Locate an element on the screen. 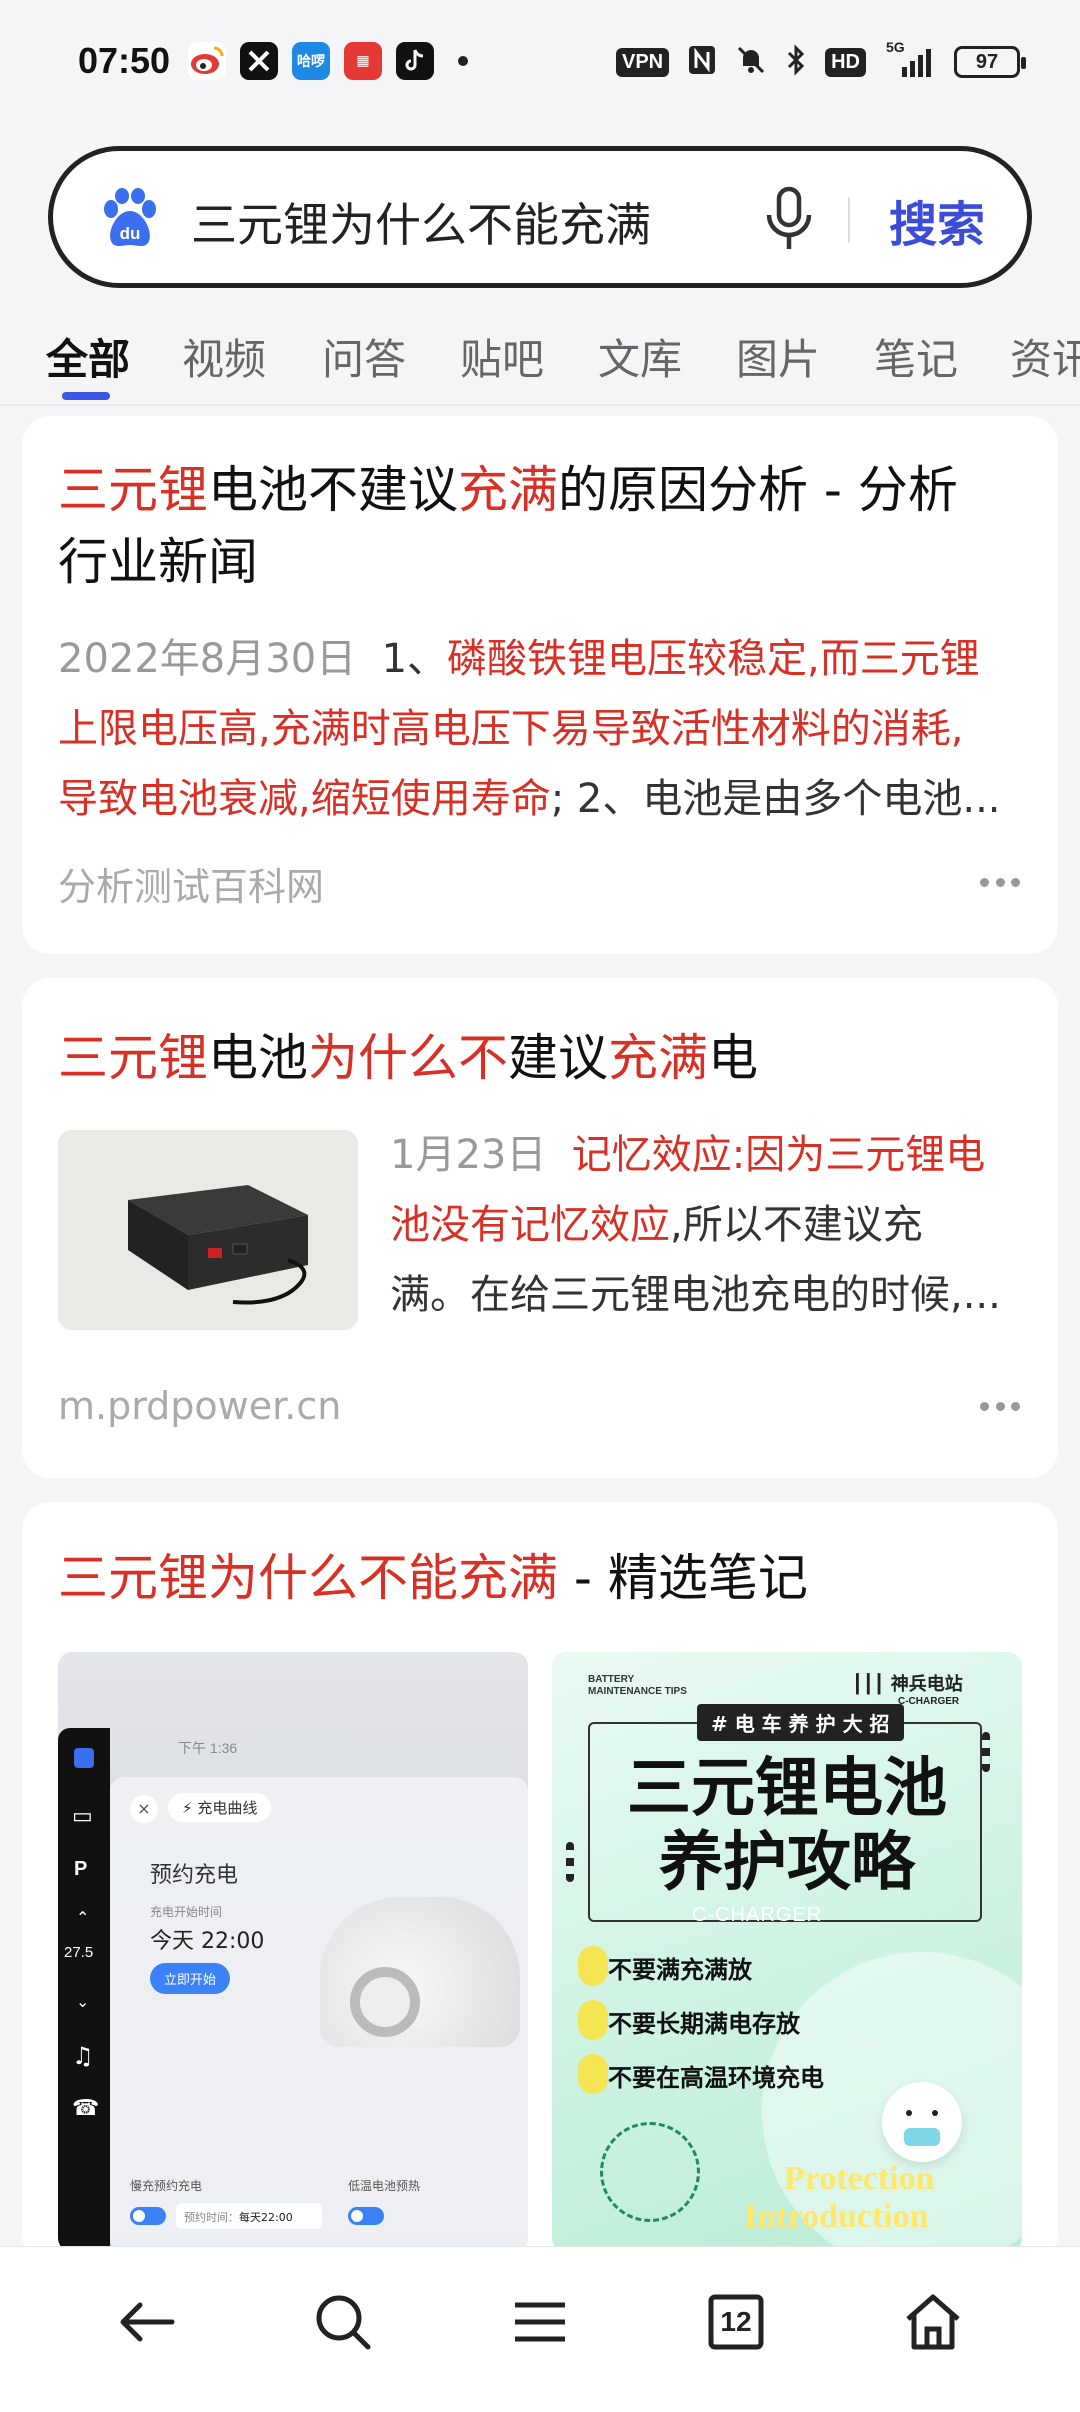 Image resolution: width=1080 pixels, height=2412 pixels. search-box: du 三元锂为什么不能充满 搜索 is located at coordinates (540, 217).